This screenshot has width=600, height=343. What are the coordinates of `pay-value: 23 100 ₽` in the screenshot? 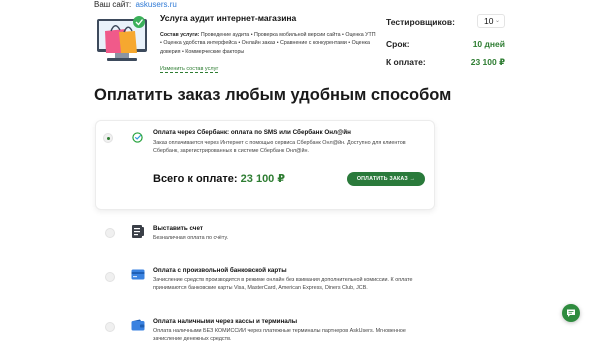 It's located at (487, 62).